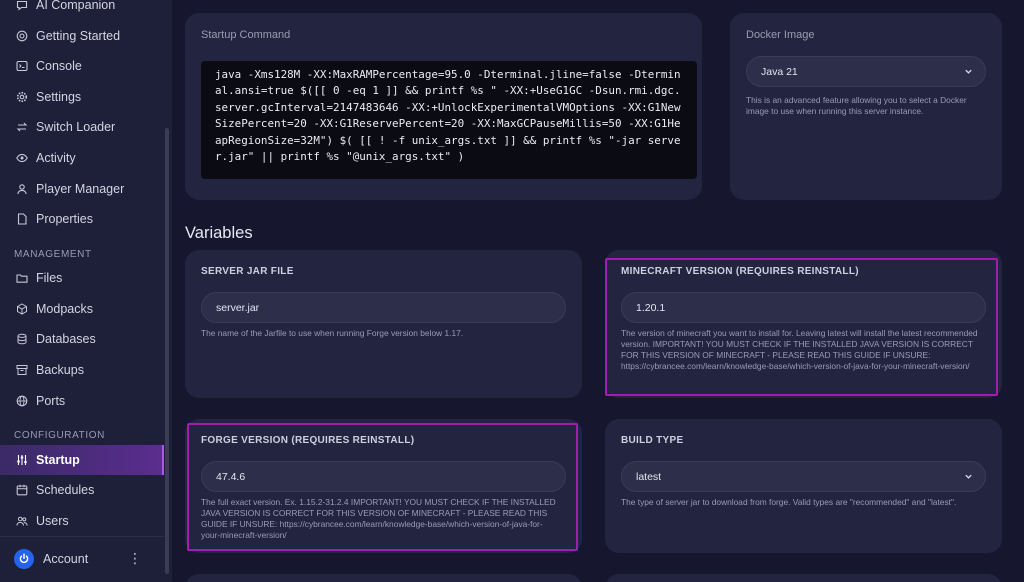 This screenshot has width=1024, height=582. Describe the element at coordinates (22, 127) in the screenshot. I see `arrows-swap-icon` at that location.